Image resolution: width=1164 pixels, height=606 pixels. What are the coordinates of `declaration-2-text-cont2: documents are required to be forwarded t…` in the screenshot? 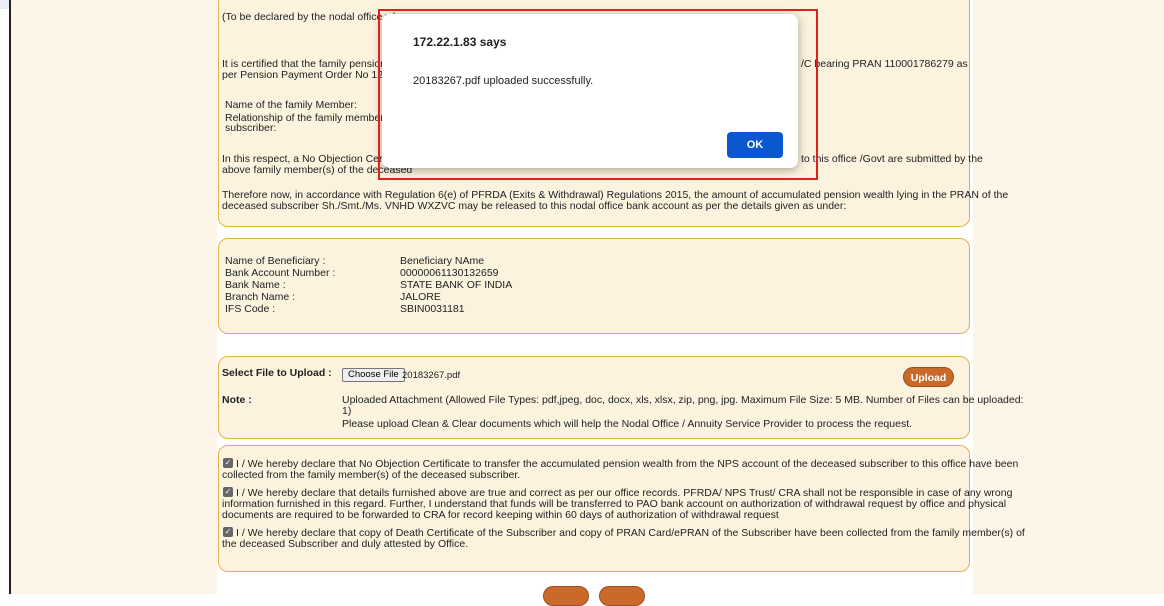 It's located at (500, 515).